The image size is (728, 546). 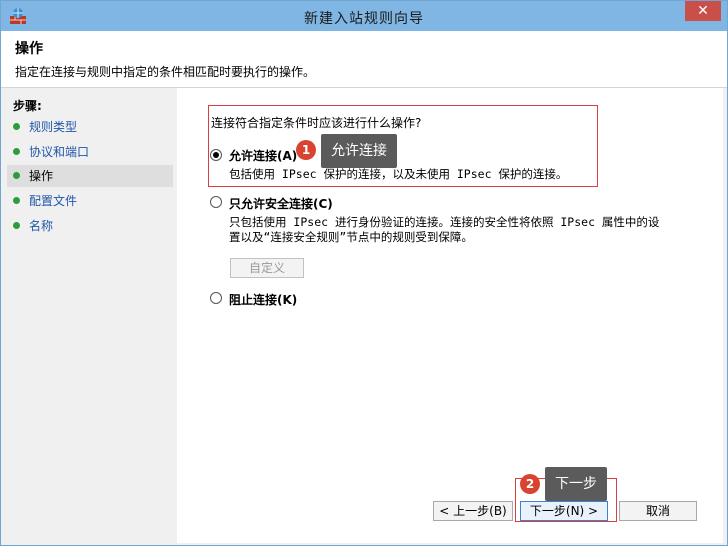 I want to click on sidebar-item-label: 协议和端口, so click(x=59, y=152).